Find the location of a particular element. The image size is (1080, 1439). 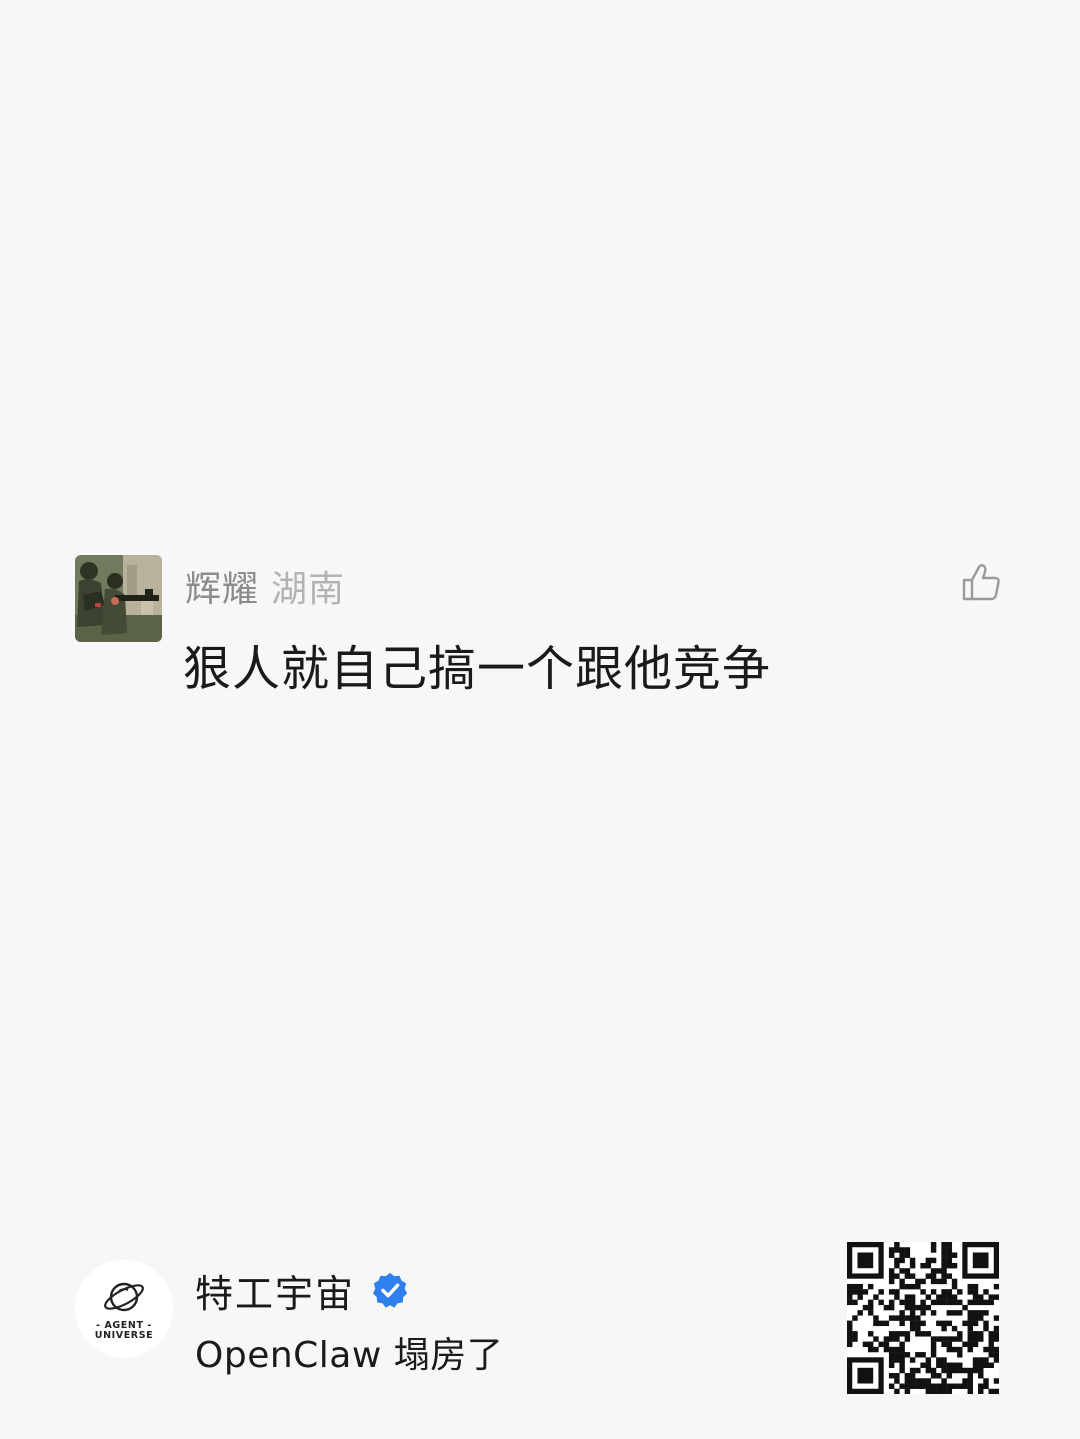

soldiers-photo-avatar is located at coordinates (118, 598).